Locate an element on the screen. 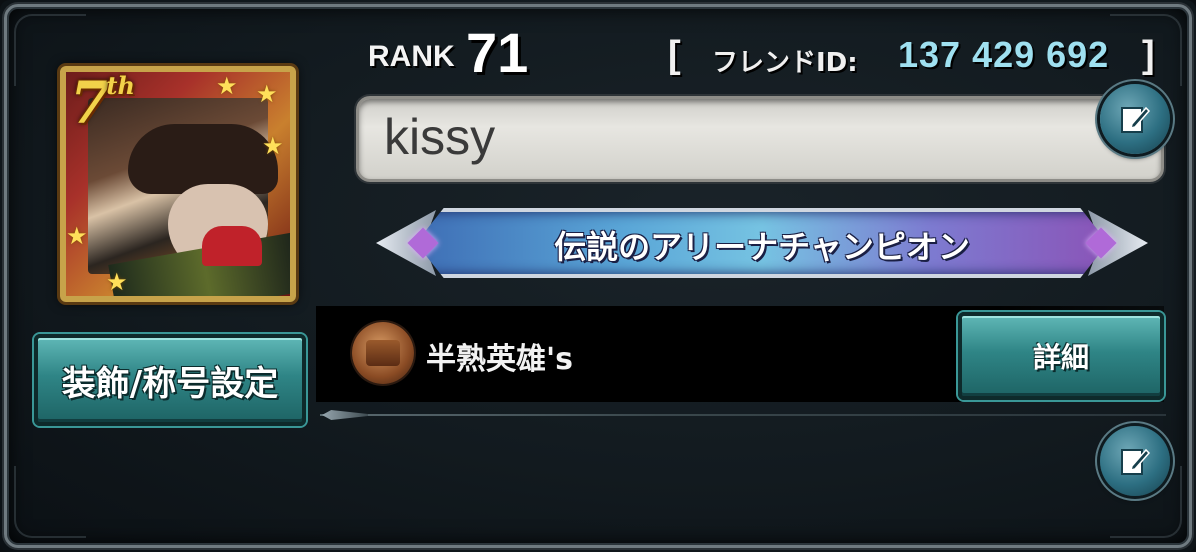 The height and width of the screenshot is (552, 1196). friend-id-bracket-close: ] is located at coordinates (1148, 55).